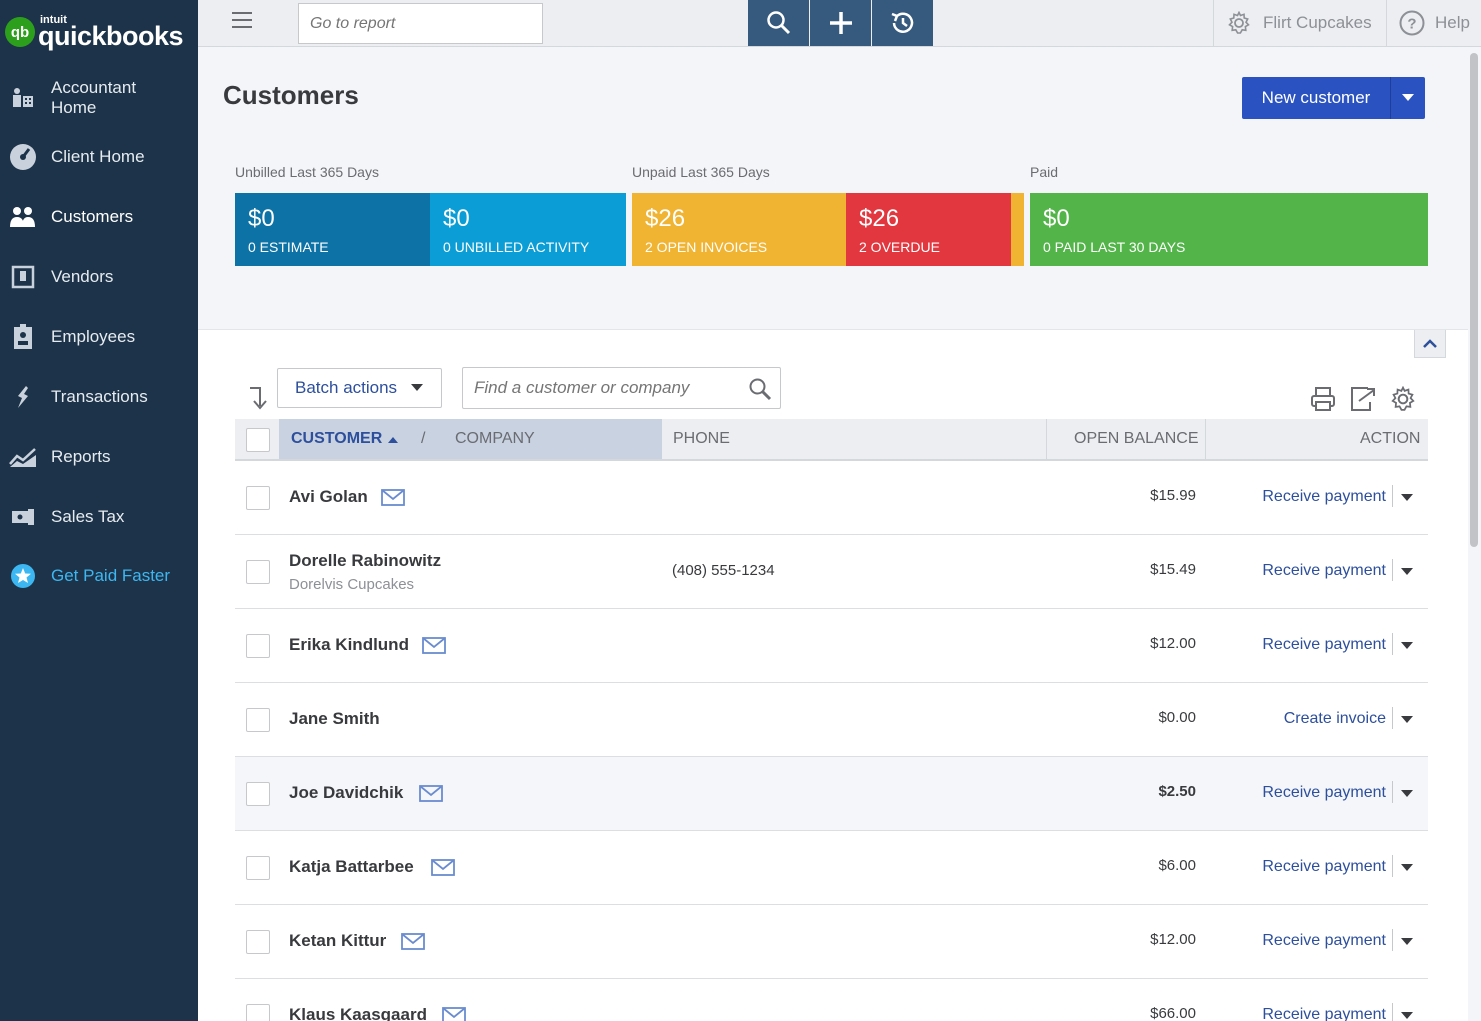  I want to click on stat-estimate: $0 0 ESTIMATE, so click(332, 229).